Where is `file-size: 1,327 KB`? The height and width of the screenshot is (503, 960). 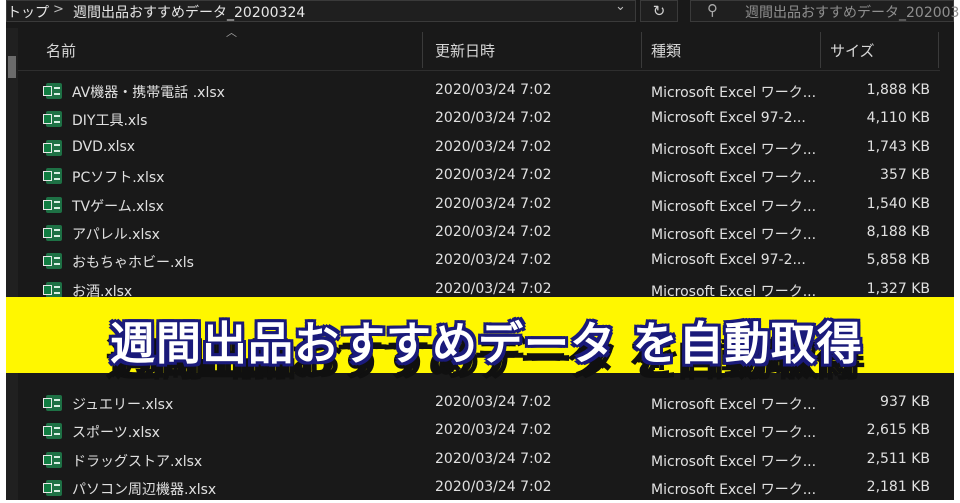
file-size: 1,327 KB is located at coordinates (898, 289).